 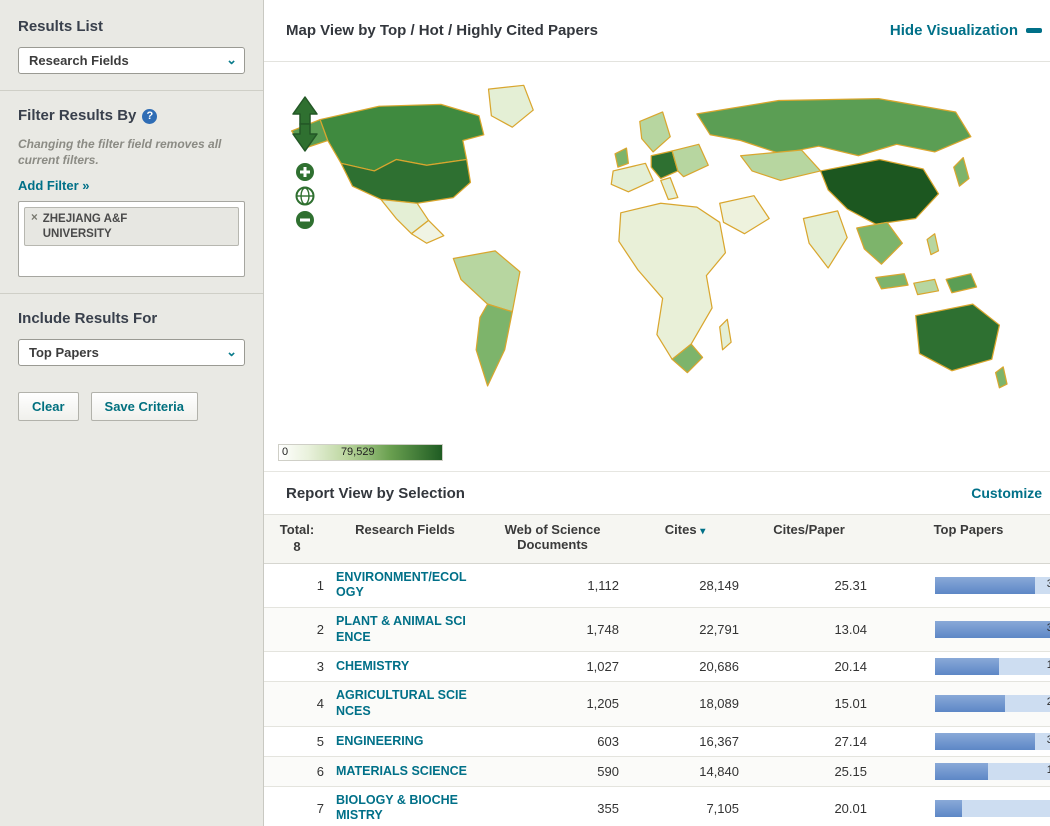 What do you see at coordinates (685, 741) in the screenshot?
I see `row-cites: 16,367` at bounding box center [685, 741].